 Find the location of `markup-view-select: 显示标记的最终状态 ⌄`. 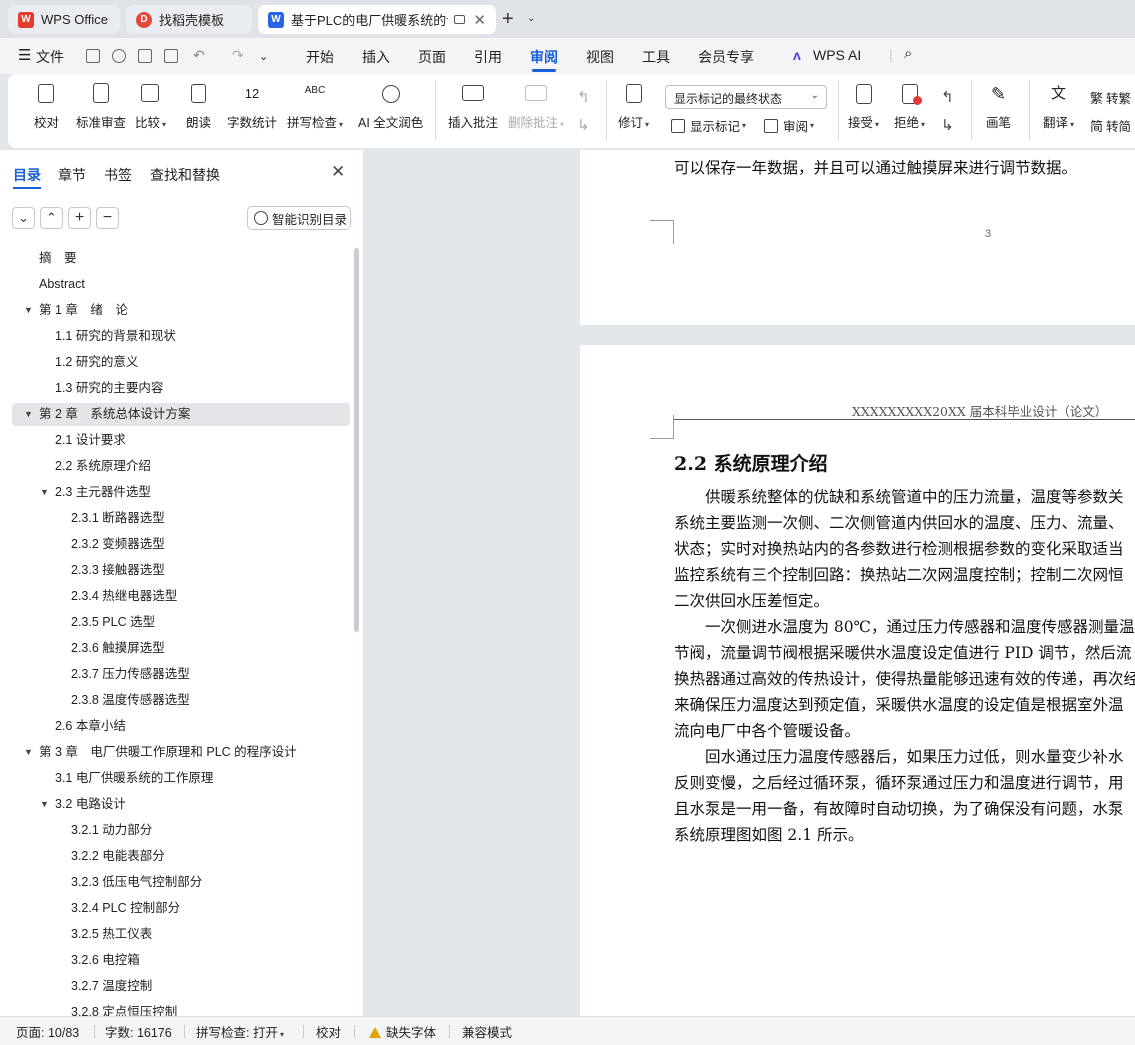

markup-view-select: 显示标记的最终状态 ⌄ is located at coordinates (746, 97).